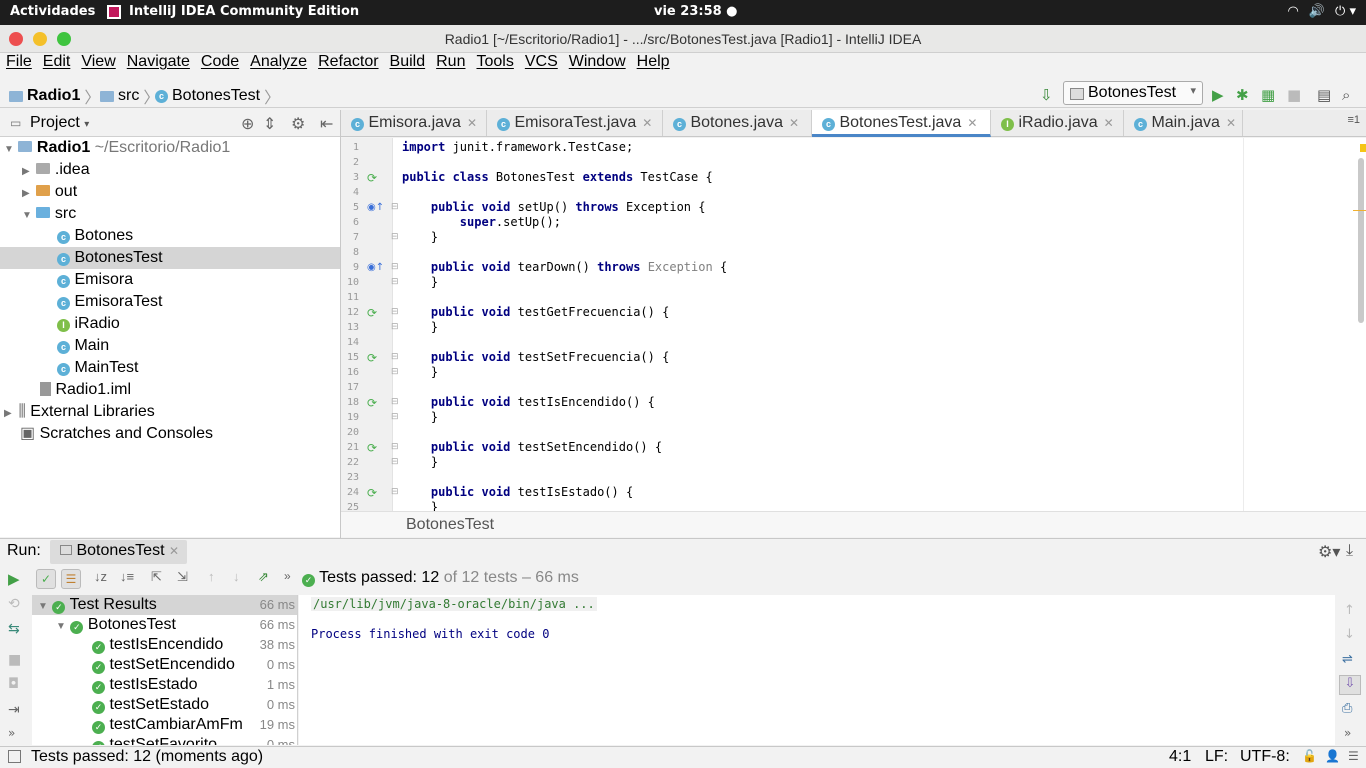  What do you see at coordinates (1349, 634) in the screenshot?
I see `down-arrow-icon: ↓` at bounding box center [1349, 634].